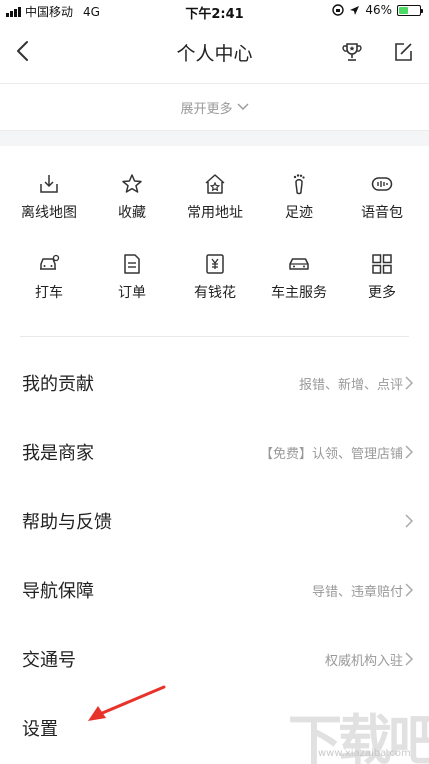 This screenshot has width=429, height=764. I want to click on list-item-help-feedback: 帮助与反馈, so click(214, 521).